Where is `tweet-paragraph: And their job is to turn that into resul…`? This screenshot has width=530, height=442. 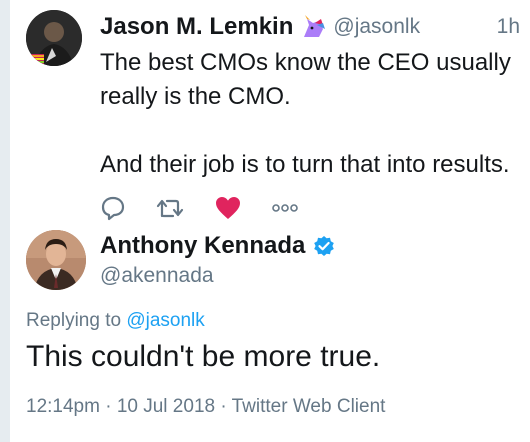 tweet-paragraph: And their job is to turn that into resul… is located at coordinates (305, 164).